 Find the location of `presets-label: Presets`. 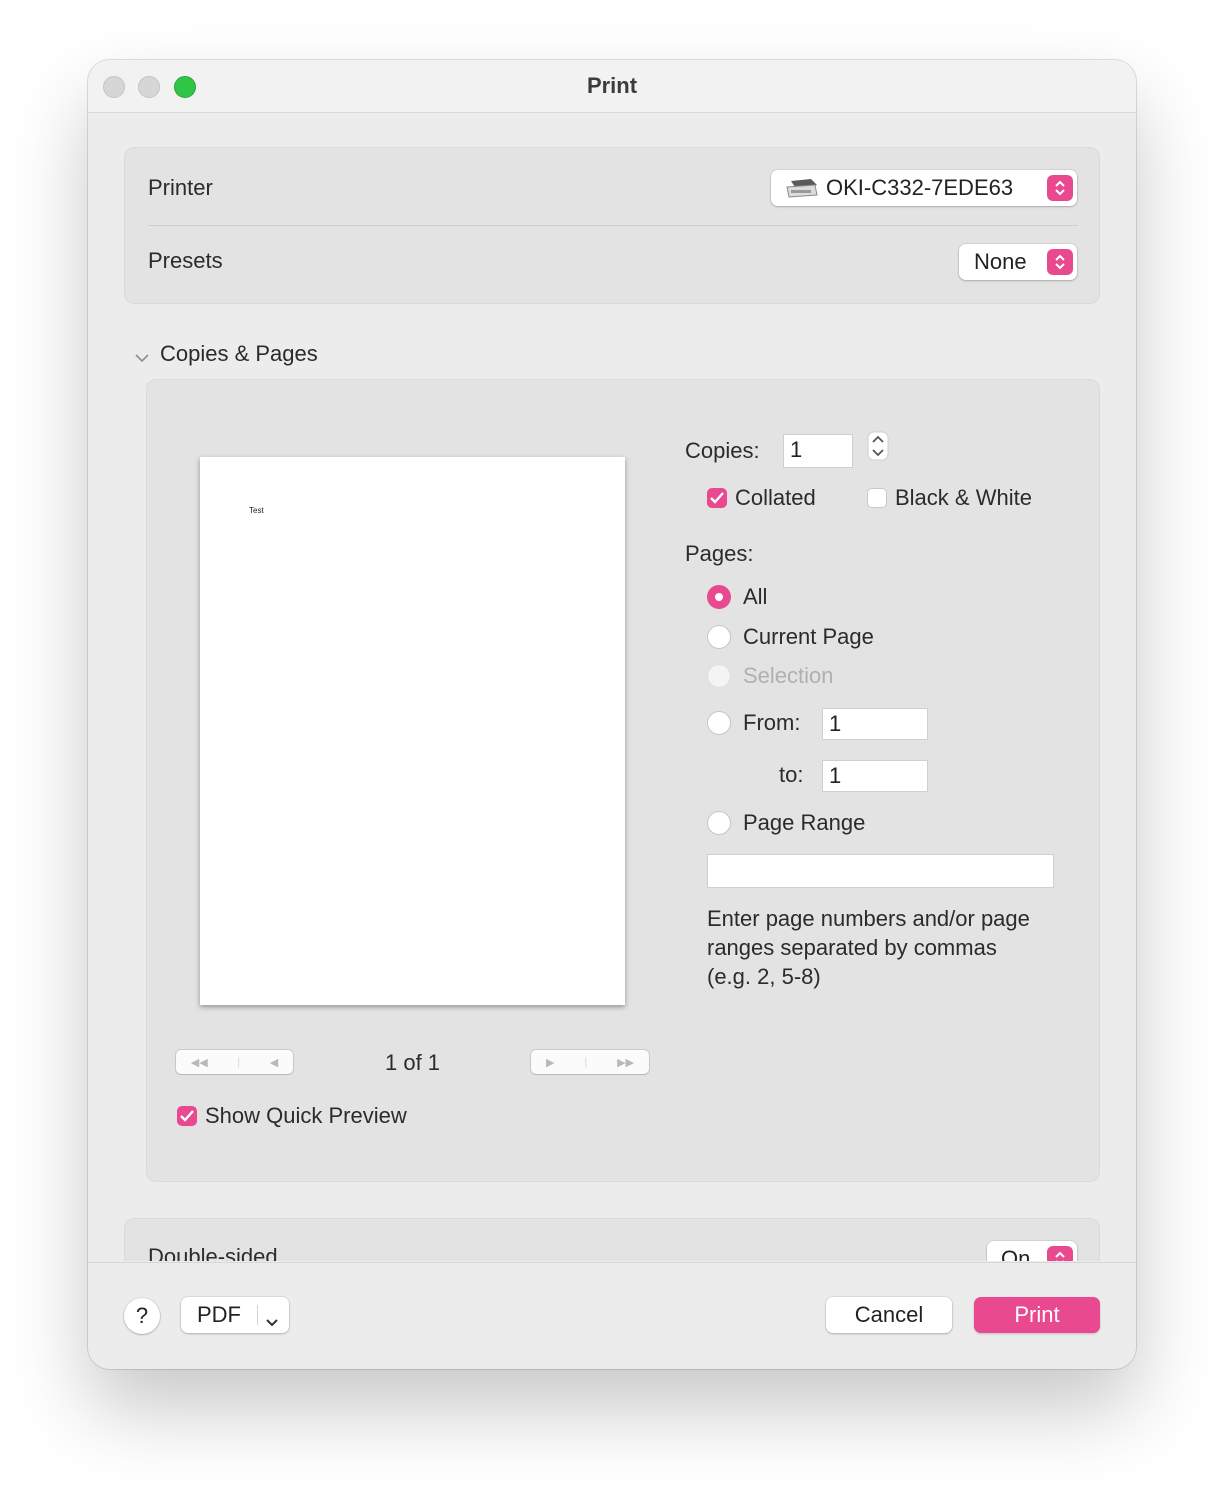

presets-label: Presets is located at coordinates (185, 260).